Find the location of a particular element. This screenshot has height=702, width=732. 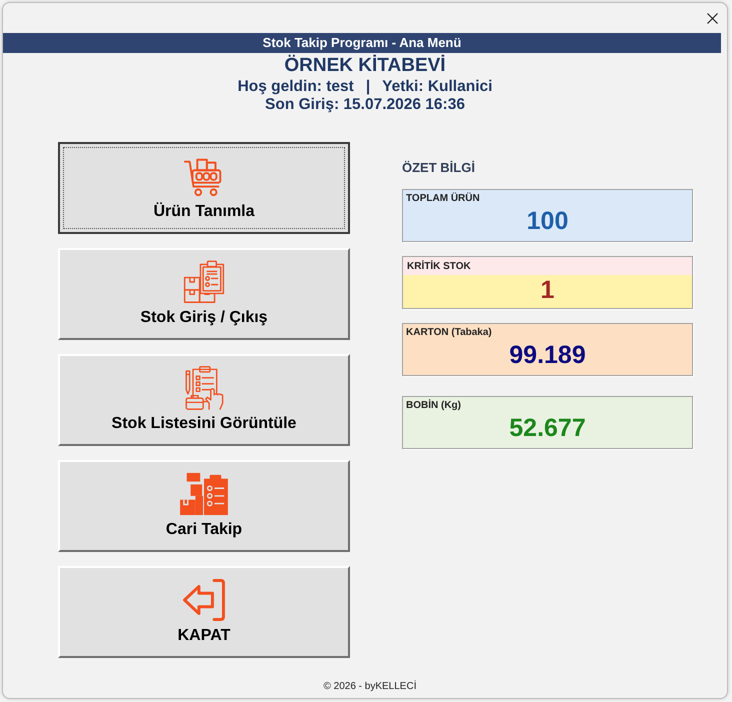

card-value: 1 is located at coordinates (547, 290).